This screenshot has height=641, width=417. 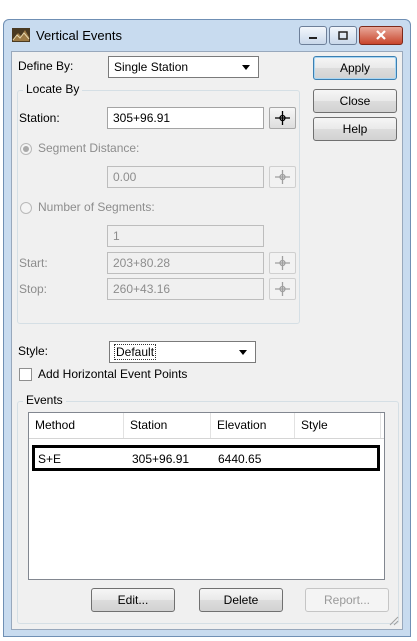 What do you see at coordinates (26, 208) in the screenshot?
I see `number-of-segments-radio` at bounding box center [26, 208].